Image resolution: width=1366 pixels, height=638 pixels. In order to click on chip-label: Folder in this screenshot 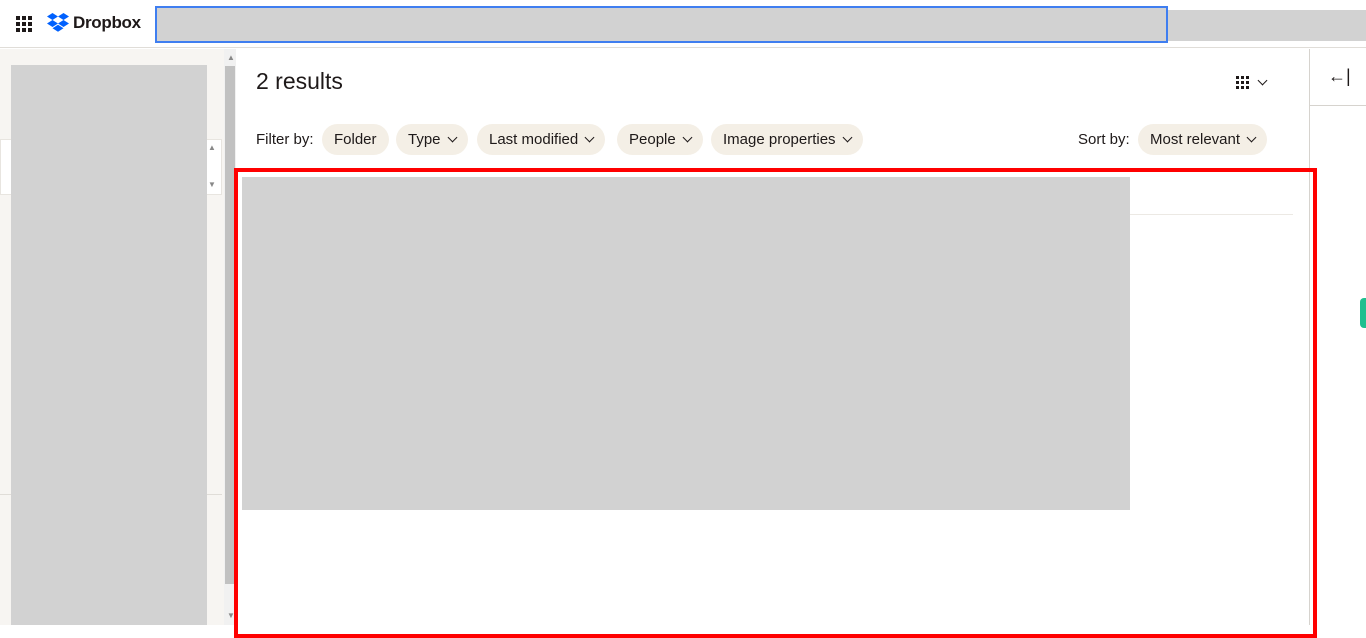, I will do `click(355, 139)`.